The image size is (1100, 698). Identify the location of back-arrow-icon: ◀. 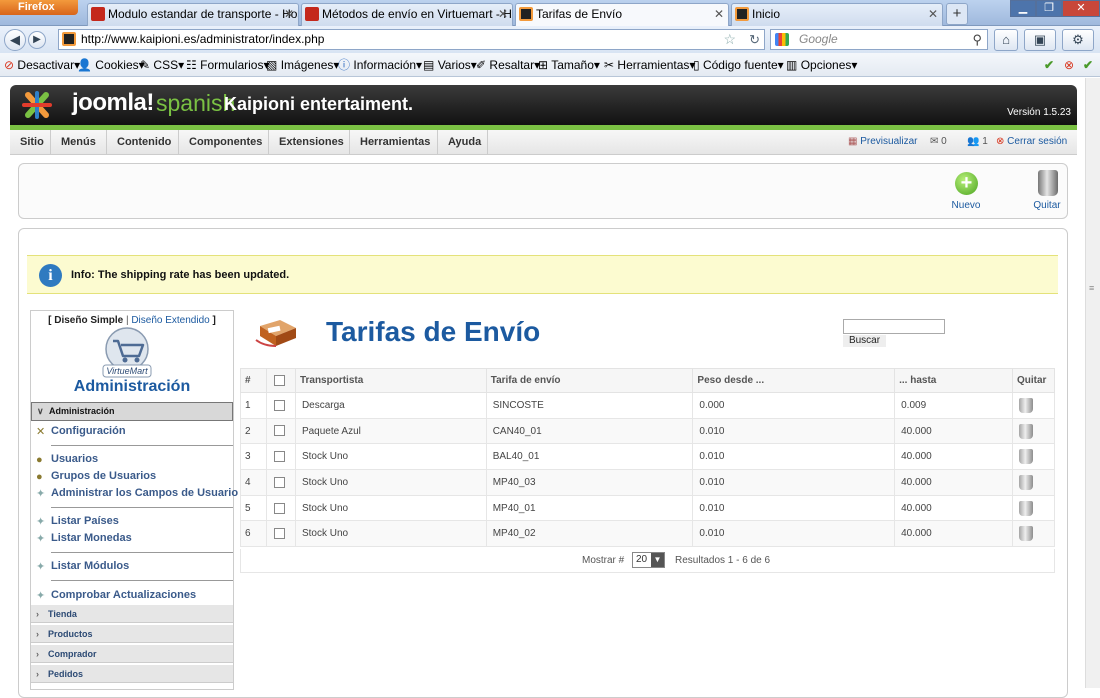
(15, 40).